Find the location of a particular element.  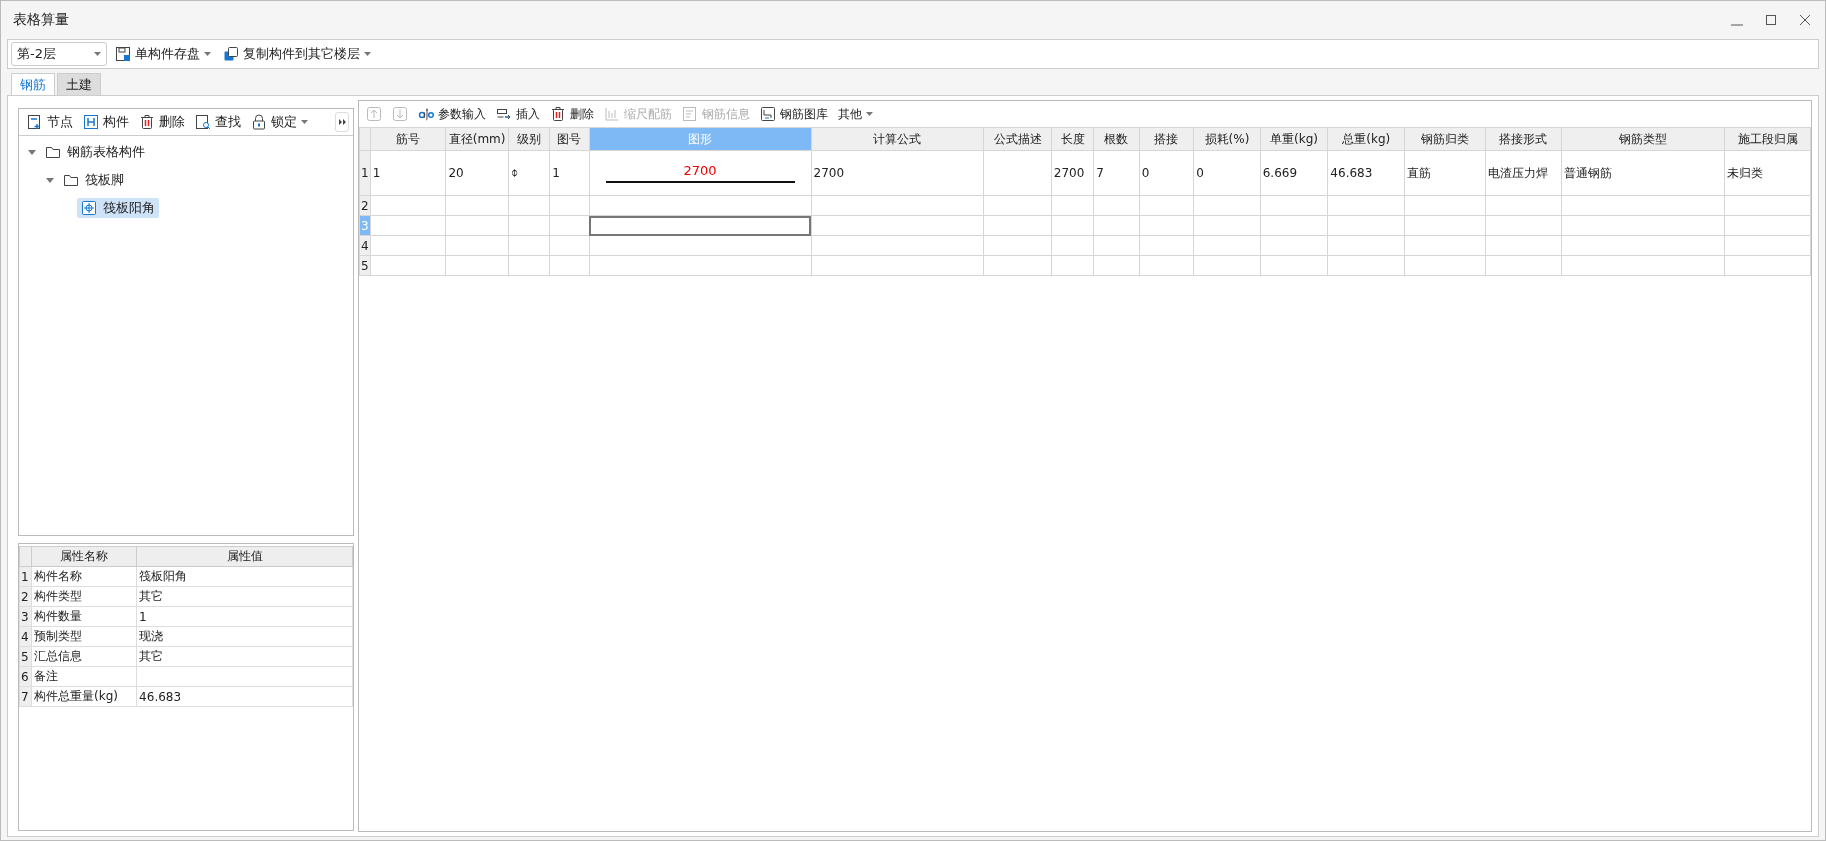

column-header: 损耗(%) is located at coordinates (1227, 139).